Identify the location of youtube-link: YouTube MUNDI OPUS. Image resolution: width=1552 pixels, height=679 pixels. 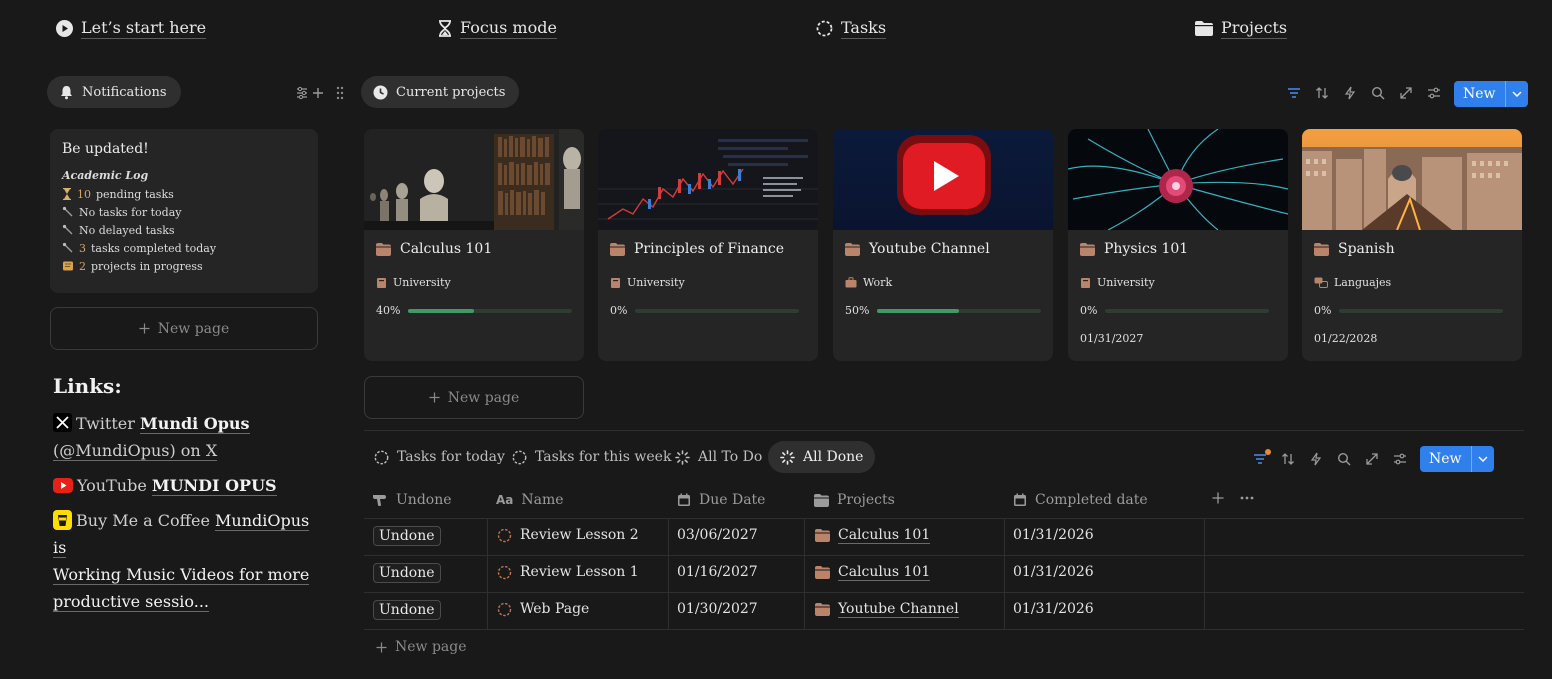
(188, 485).